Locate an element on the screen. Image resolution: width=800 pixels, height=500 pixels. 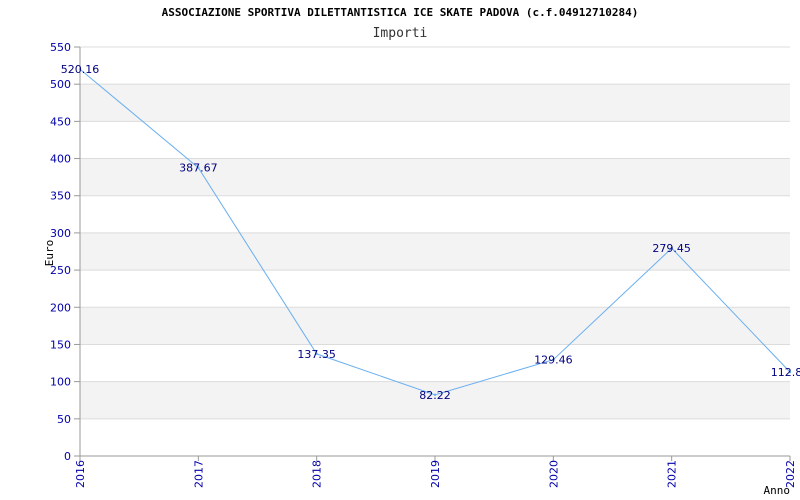
x-tick-label: 2019 is located at coordinates (435, 474).